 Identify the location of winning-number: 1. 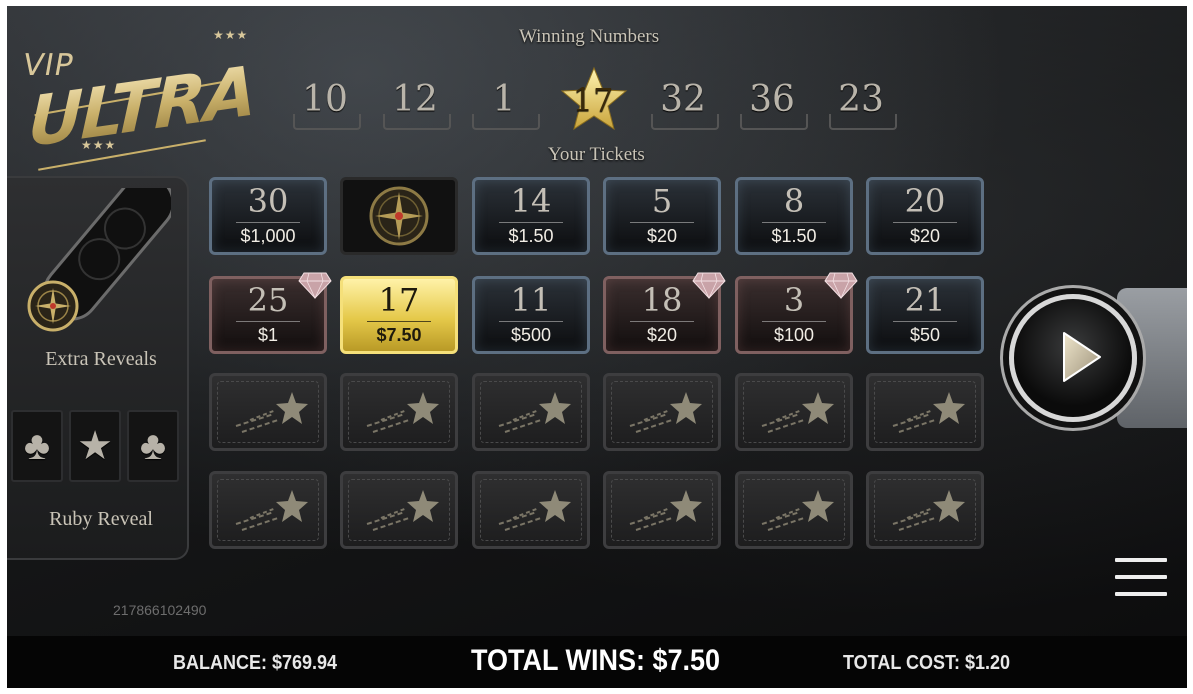
(506, 102).